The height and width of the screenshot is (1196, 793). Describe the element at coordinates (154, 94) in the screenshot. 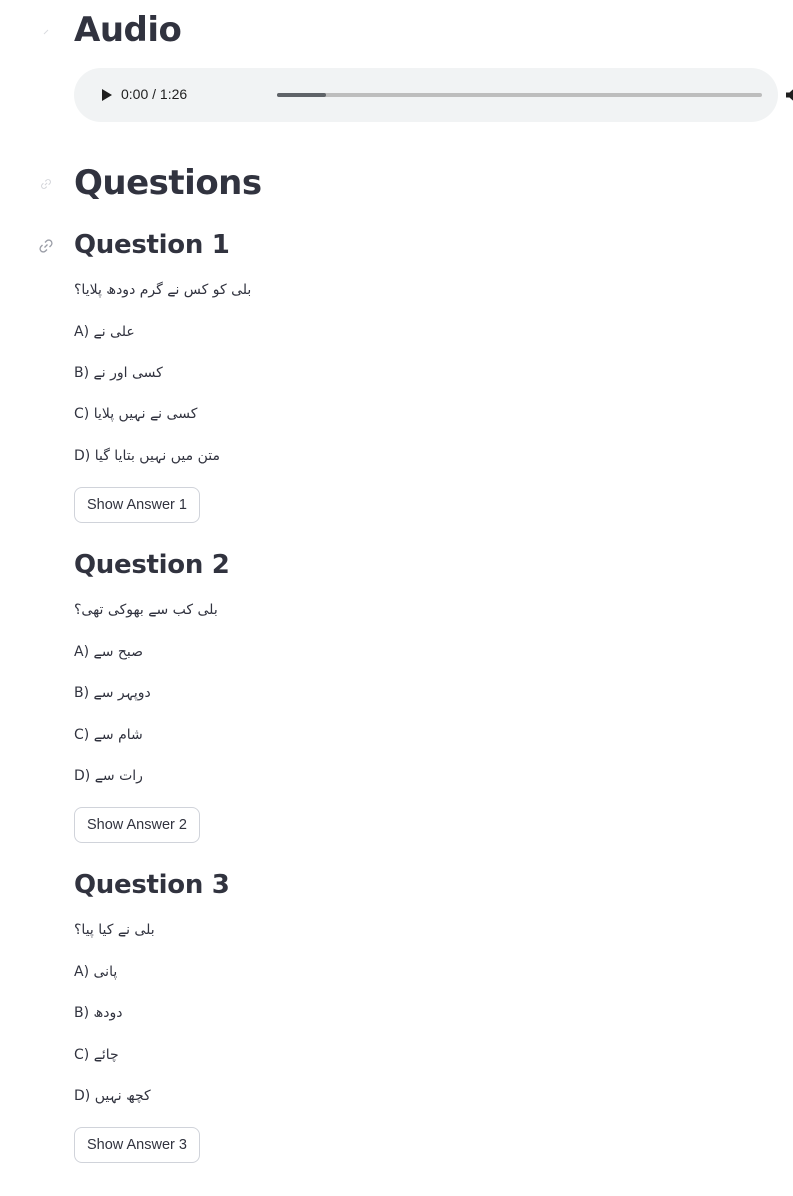

I see `audio-time-display: 0:00 / 1:26` at that location.